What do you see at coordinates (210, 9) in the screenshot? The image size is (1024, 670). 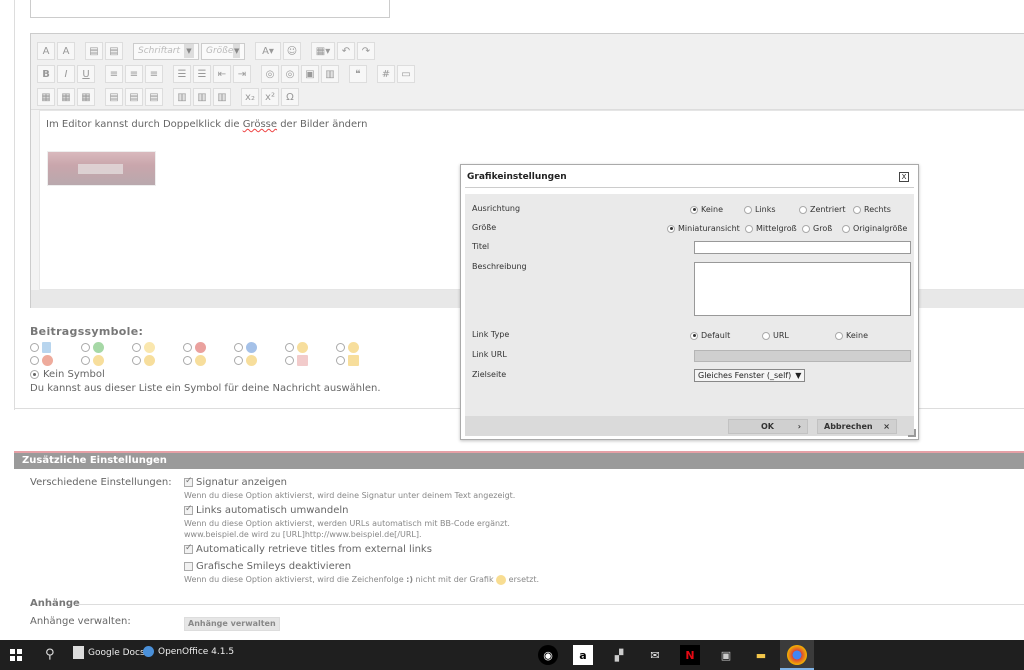 I see `subject-input` at bounding box center [210, 9].